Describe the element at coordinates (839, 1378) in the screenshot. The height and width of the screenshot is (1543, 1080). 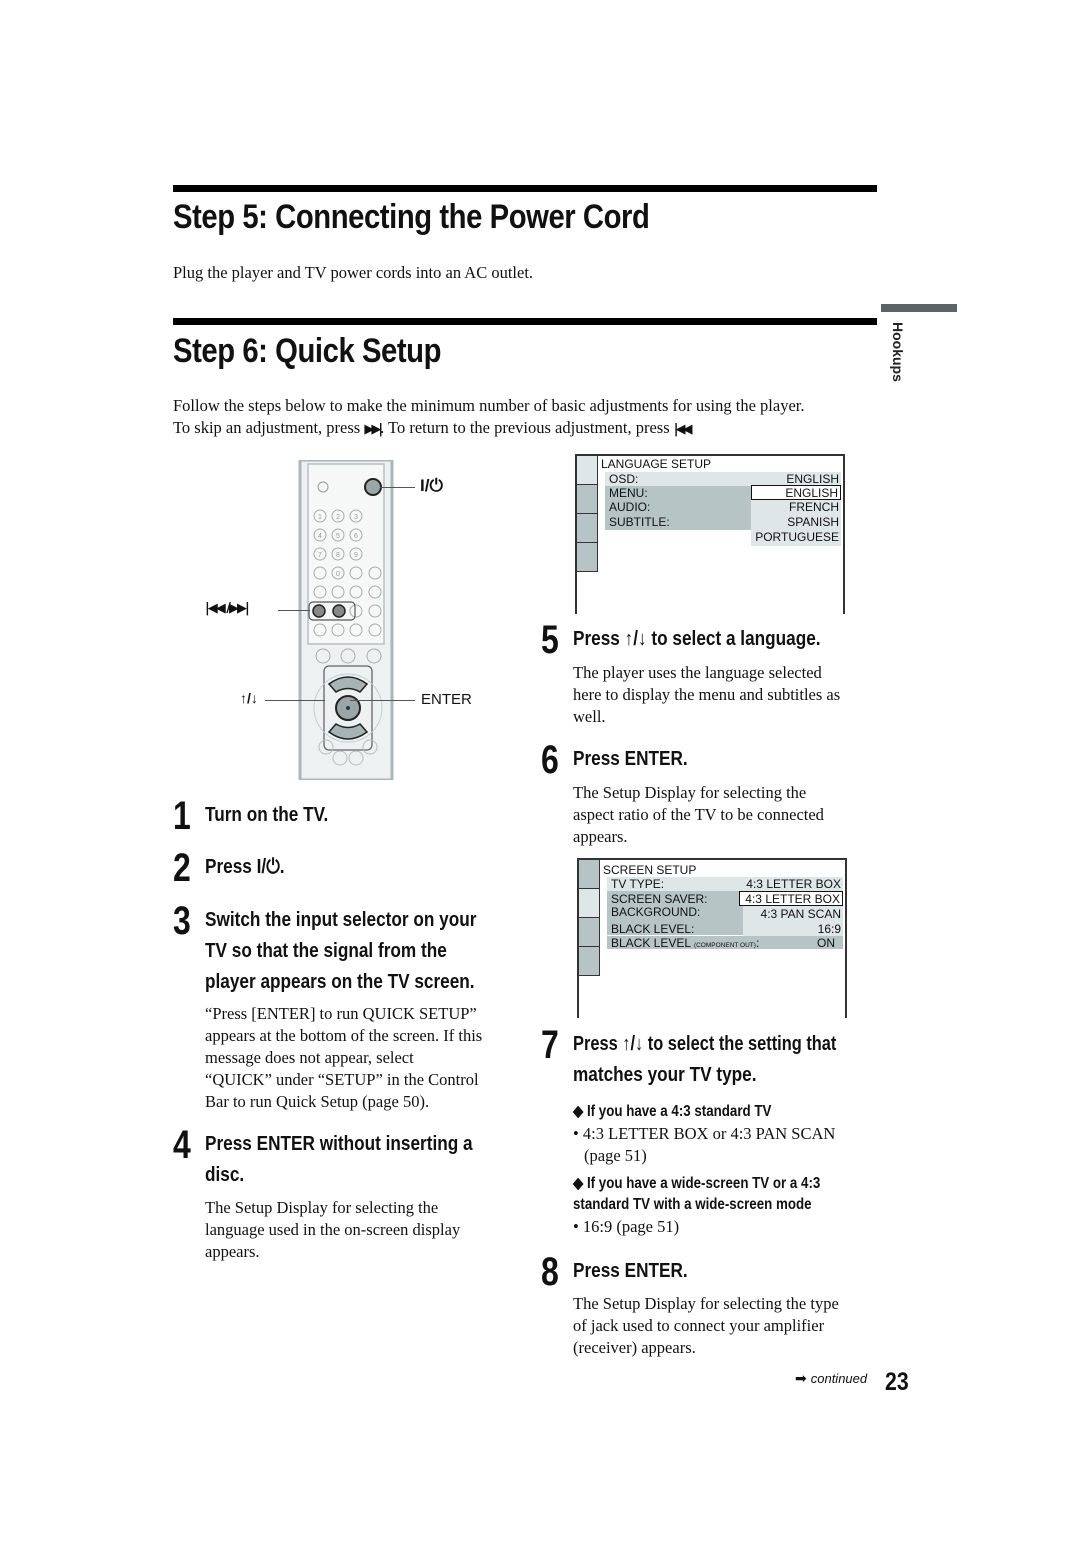
I see `continued-label: continued` at that location.